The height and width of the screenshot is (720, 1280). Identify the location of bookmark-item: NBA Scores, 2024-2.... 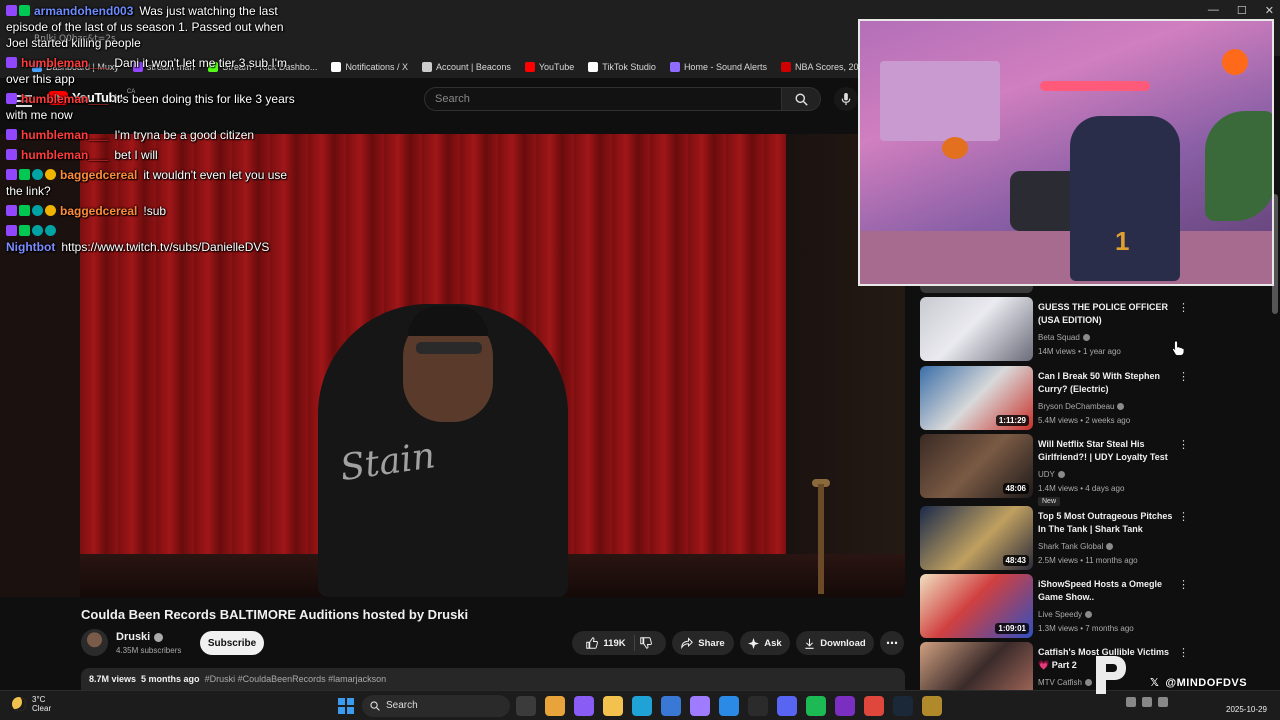
(820, 67).